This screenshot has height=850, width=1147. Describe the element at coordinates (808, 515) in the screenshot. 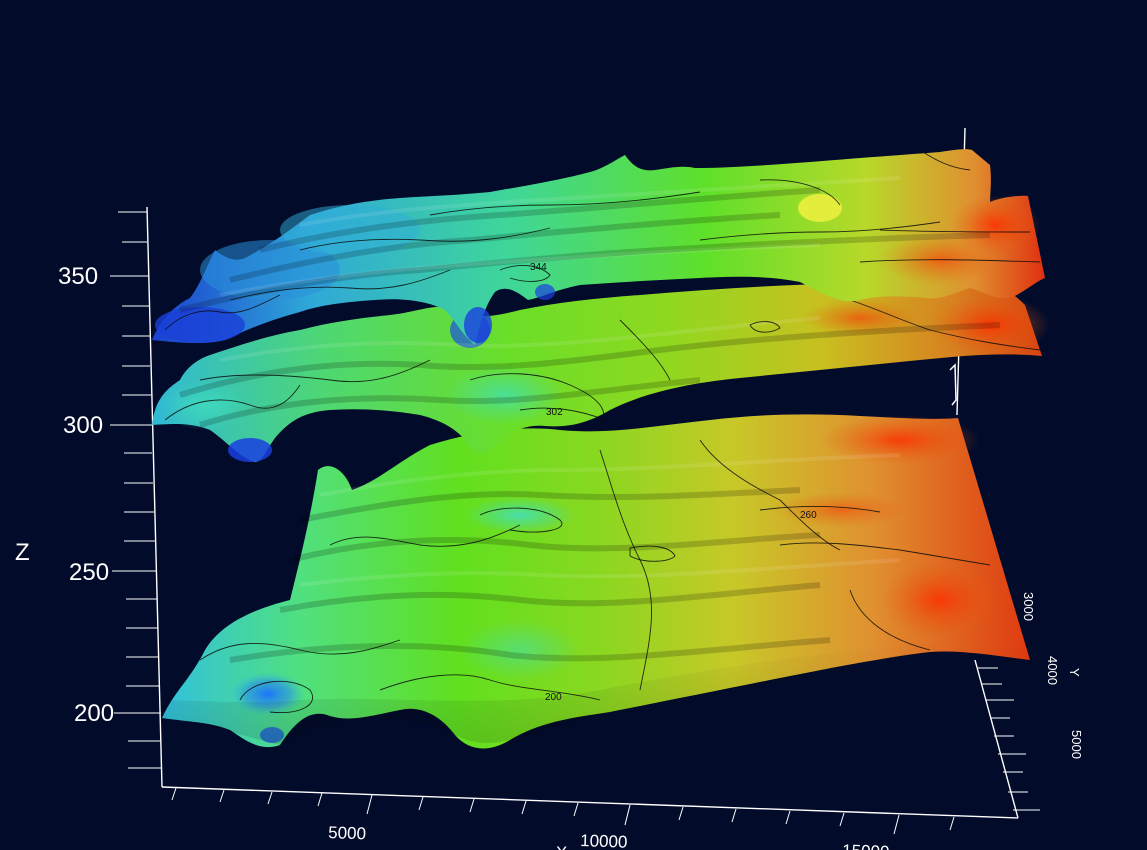

I see `contour-label: 260` at that location.